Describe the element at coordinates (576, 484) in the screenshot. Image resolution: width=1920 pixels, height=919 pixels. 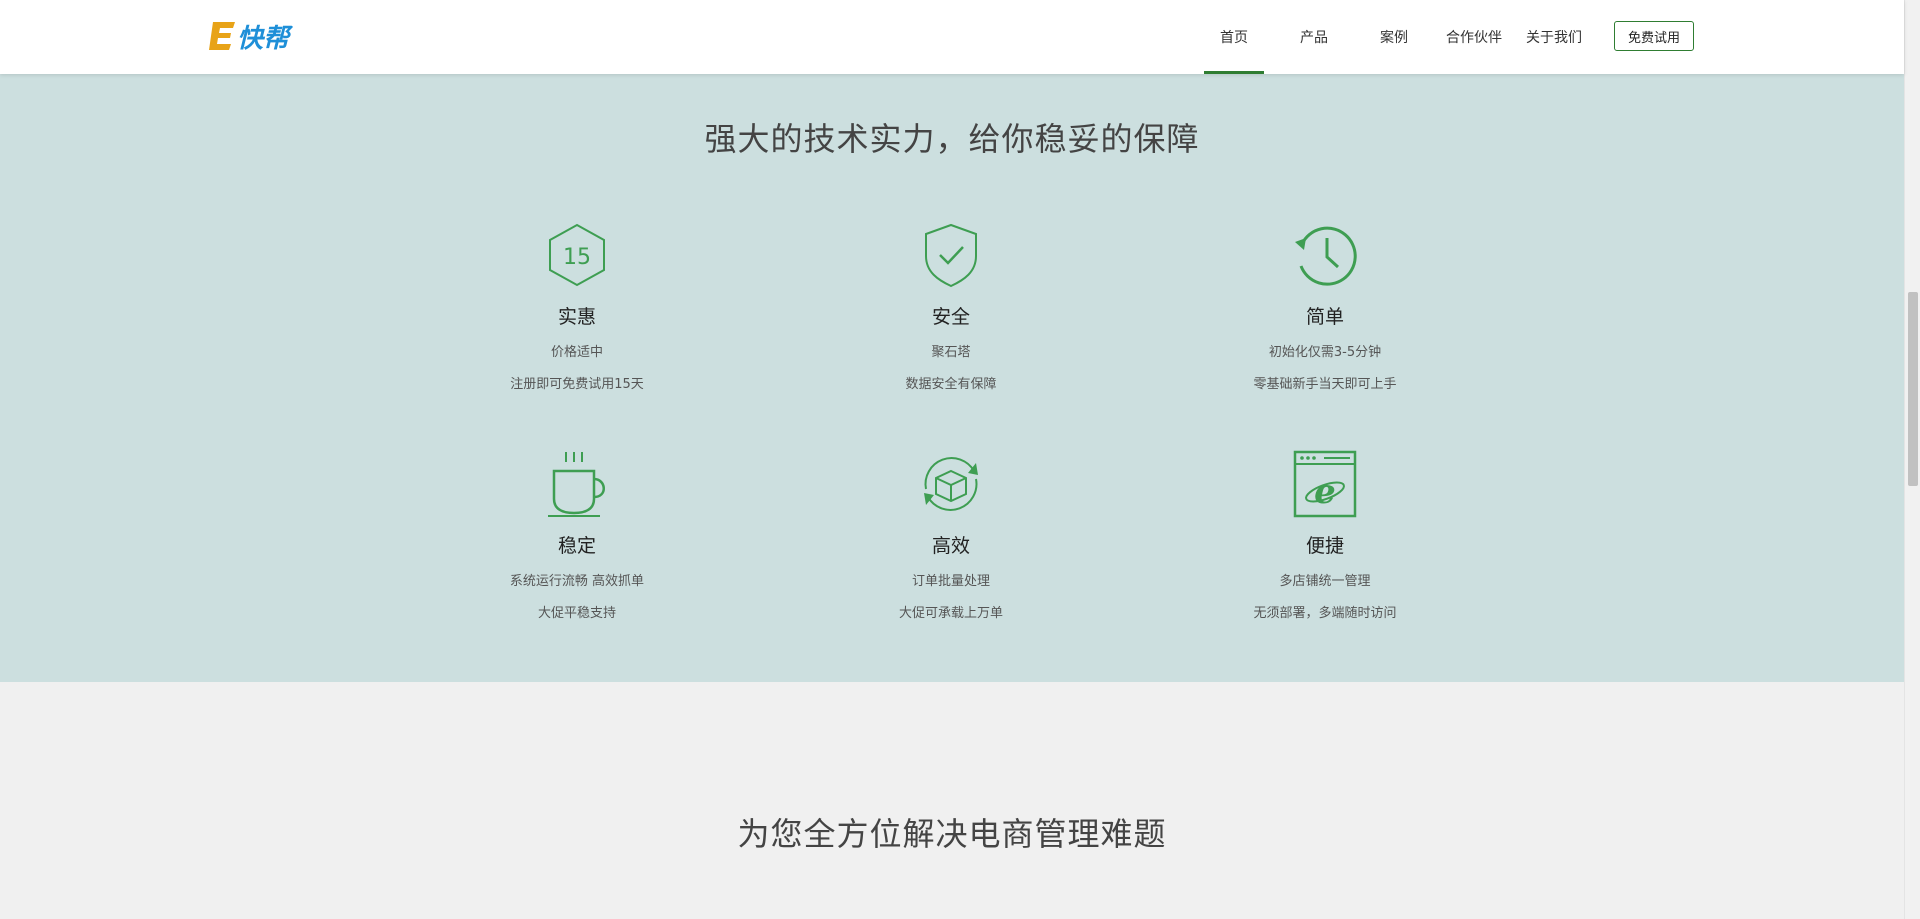
I see `coffee-cup-icon` at that location.